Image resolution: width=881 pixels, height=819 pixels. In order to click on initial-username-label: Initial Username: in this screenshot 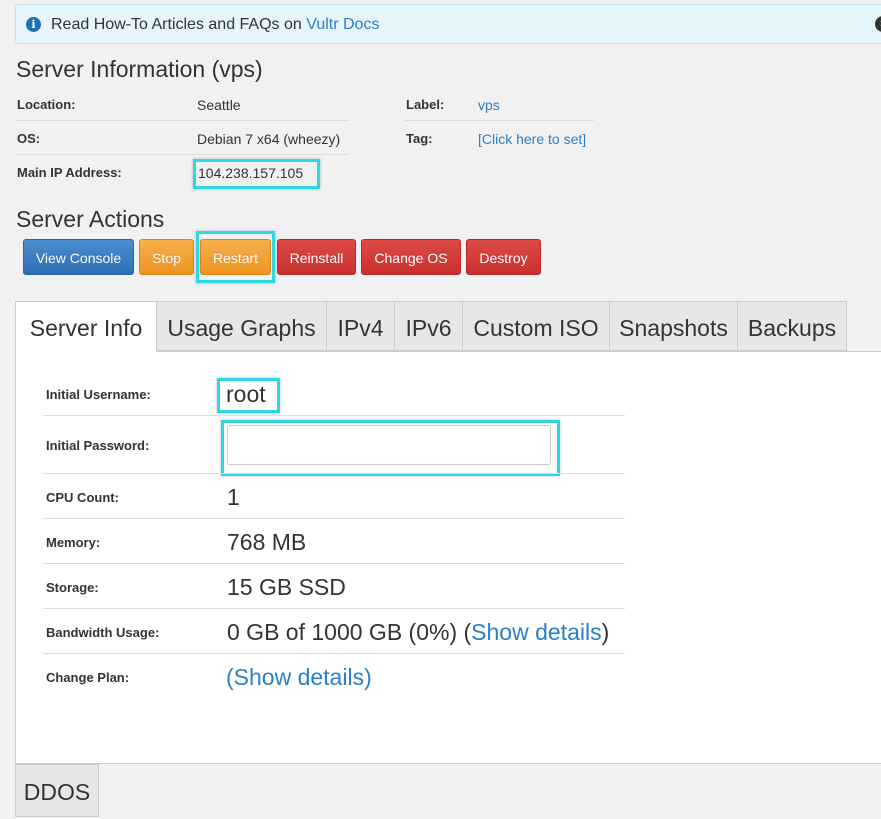, I will do `click(98, 394)`.